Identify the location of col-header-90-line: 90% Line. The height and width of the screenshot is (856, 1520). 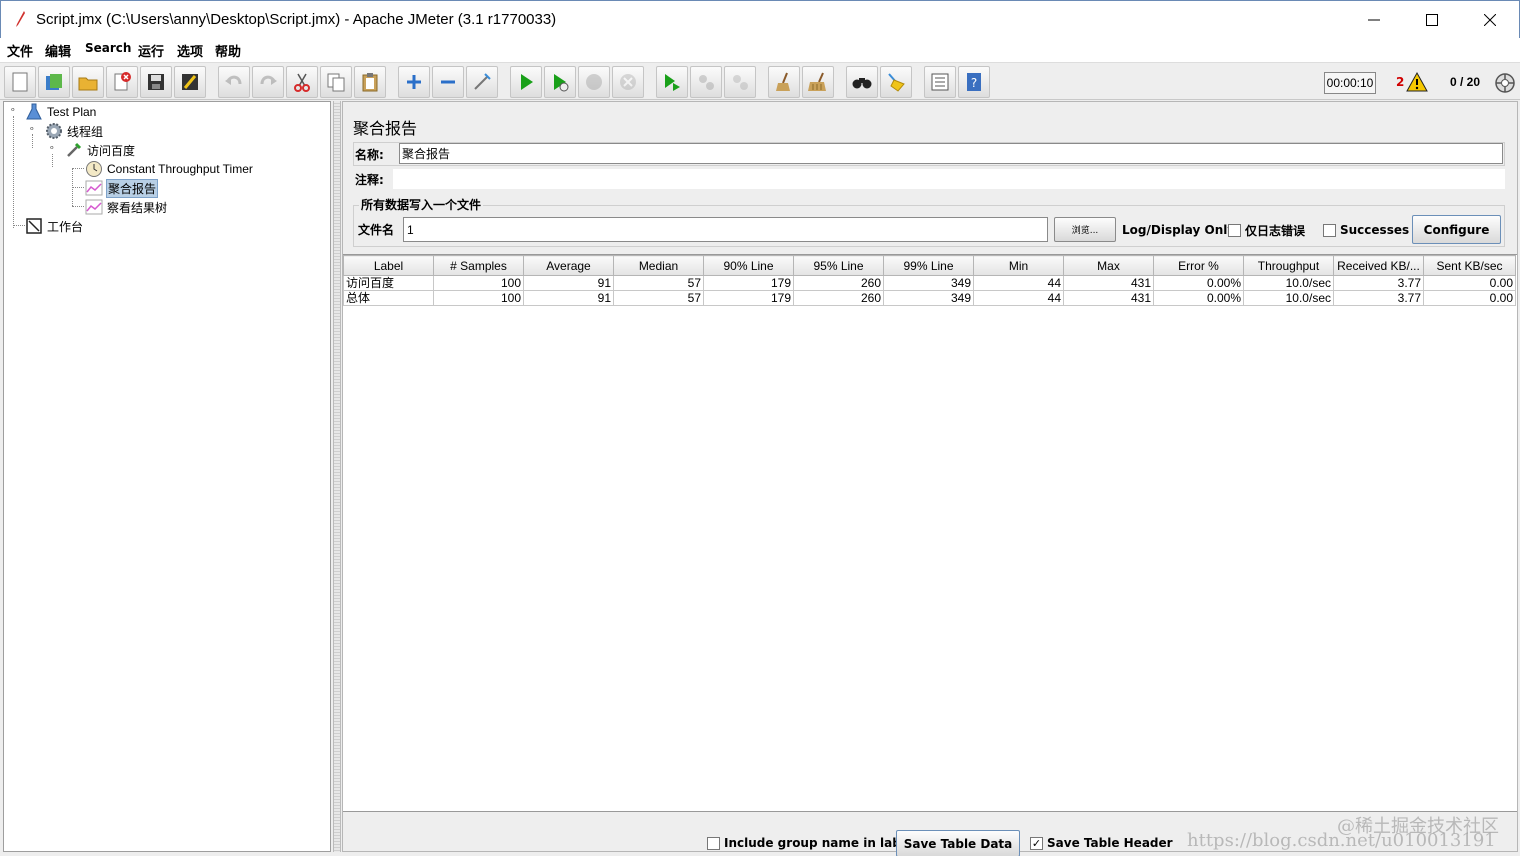
(748, 265).